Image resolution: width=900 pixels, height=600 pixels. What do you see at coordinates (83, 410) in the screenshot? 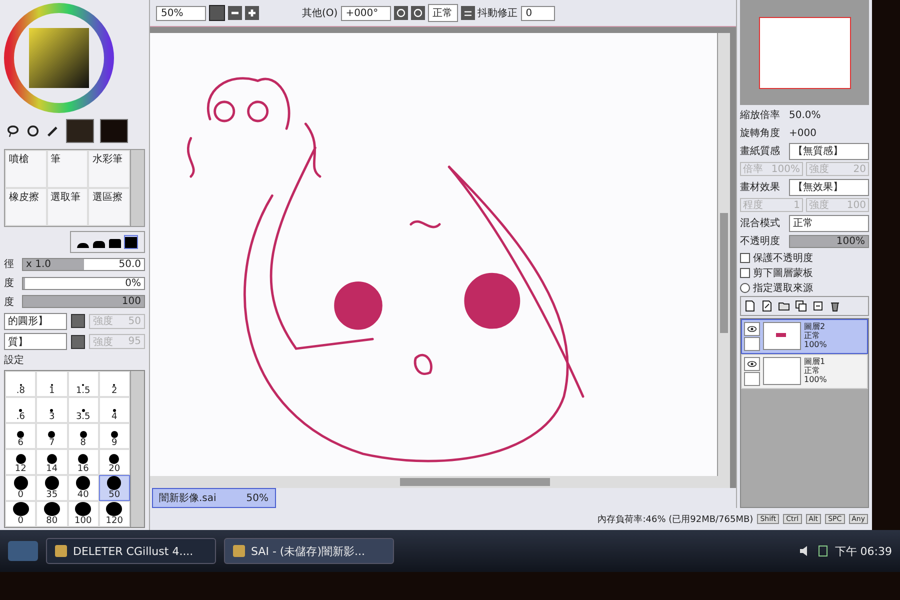
I see `brush-size-option: 3.5` at bounding box center [83, 410].